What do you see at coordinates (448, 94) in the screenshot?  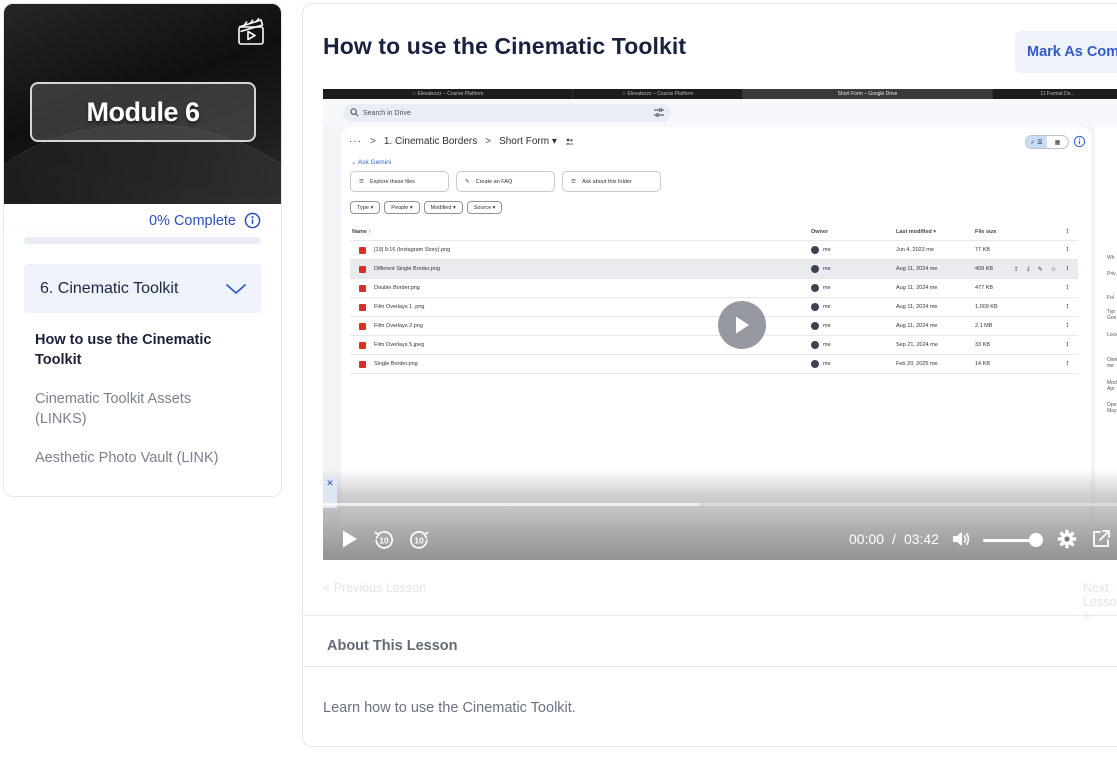 I see `screen-tab: ☆ Elevatezzz – Course Platform` at bounding box center [448, 94].